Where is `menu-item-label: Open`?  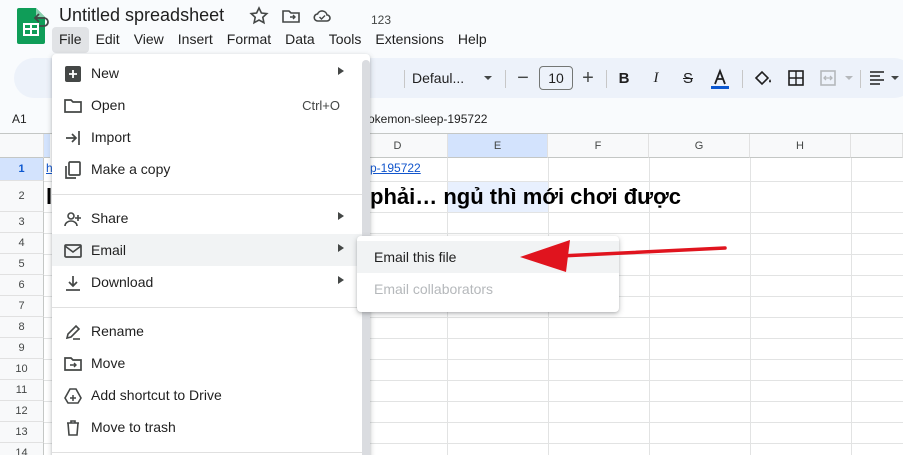
menu-item-label: Open is located at coordinates (108, 105).